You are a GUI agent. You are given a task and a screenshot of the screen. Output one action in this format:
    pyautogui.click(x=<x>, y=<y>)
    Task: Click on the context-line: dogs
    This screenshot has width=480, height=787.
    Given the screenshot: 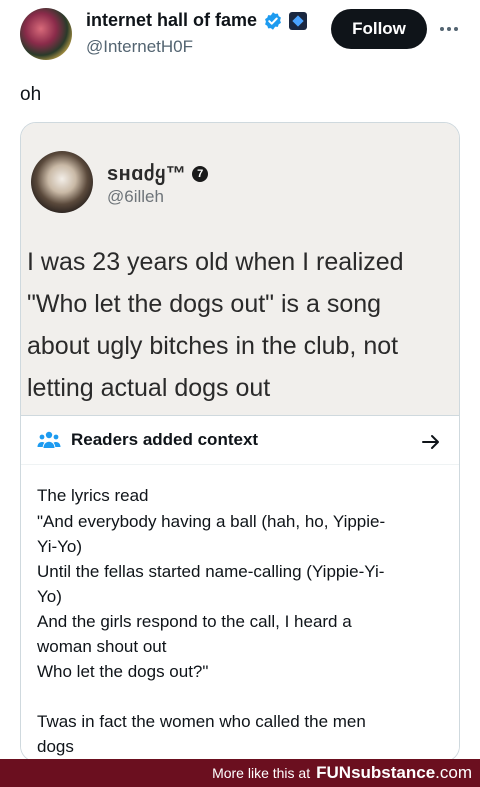 What is the action you would take?
    pyautogui.click(x=55, y=746)
    